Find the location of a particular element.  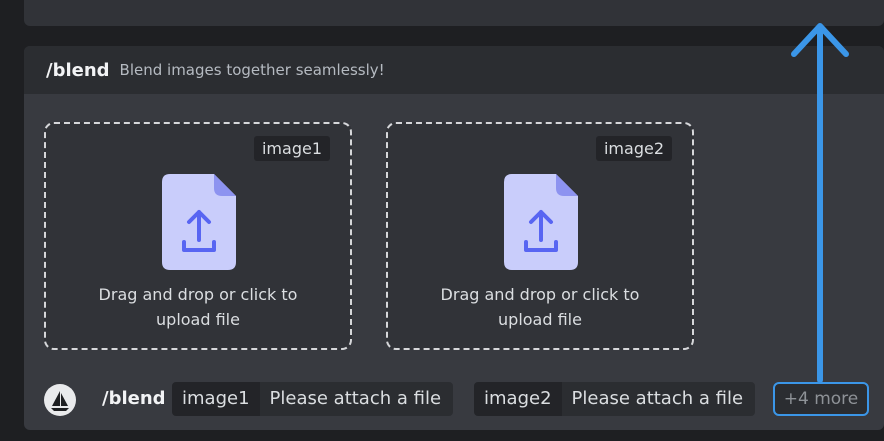

dropzone-tag: image1 is located at coordinates (291, 148).